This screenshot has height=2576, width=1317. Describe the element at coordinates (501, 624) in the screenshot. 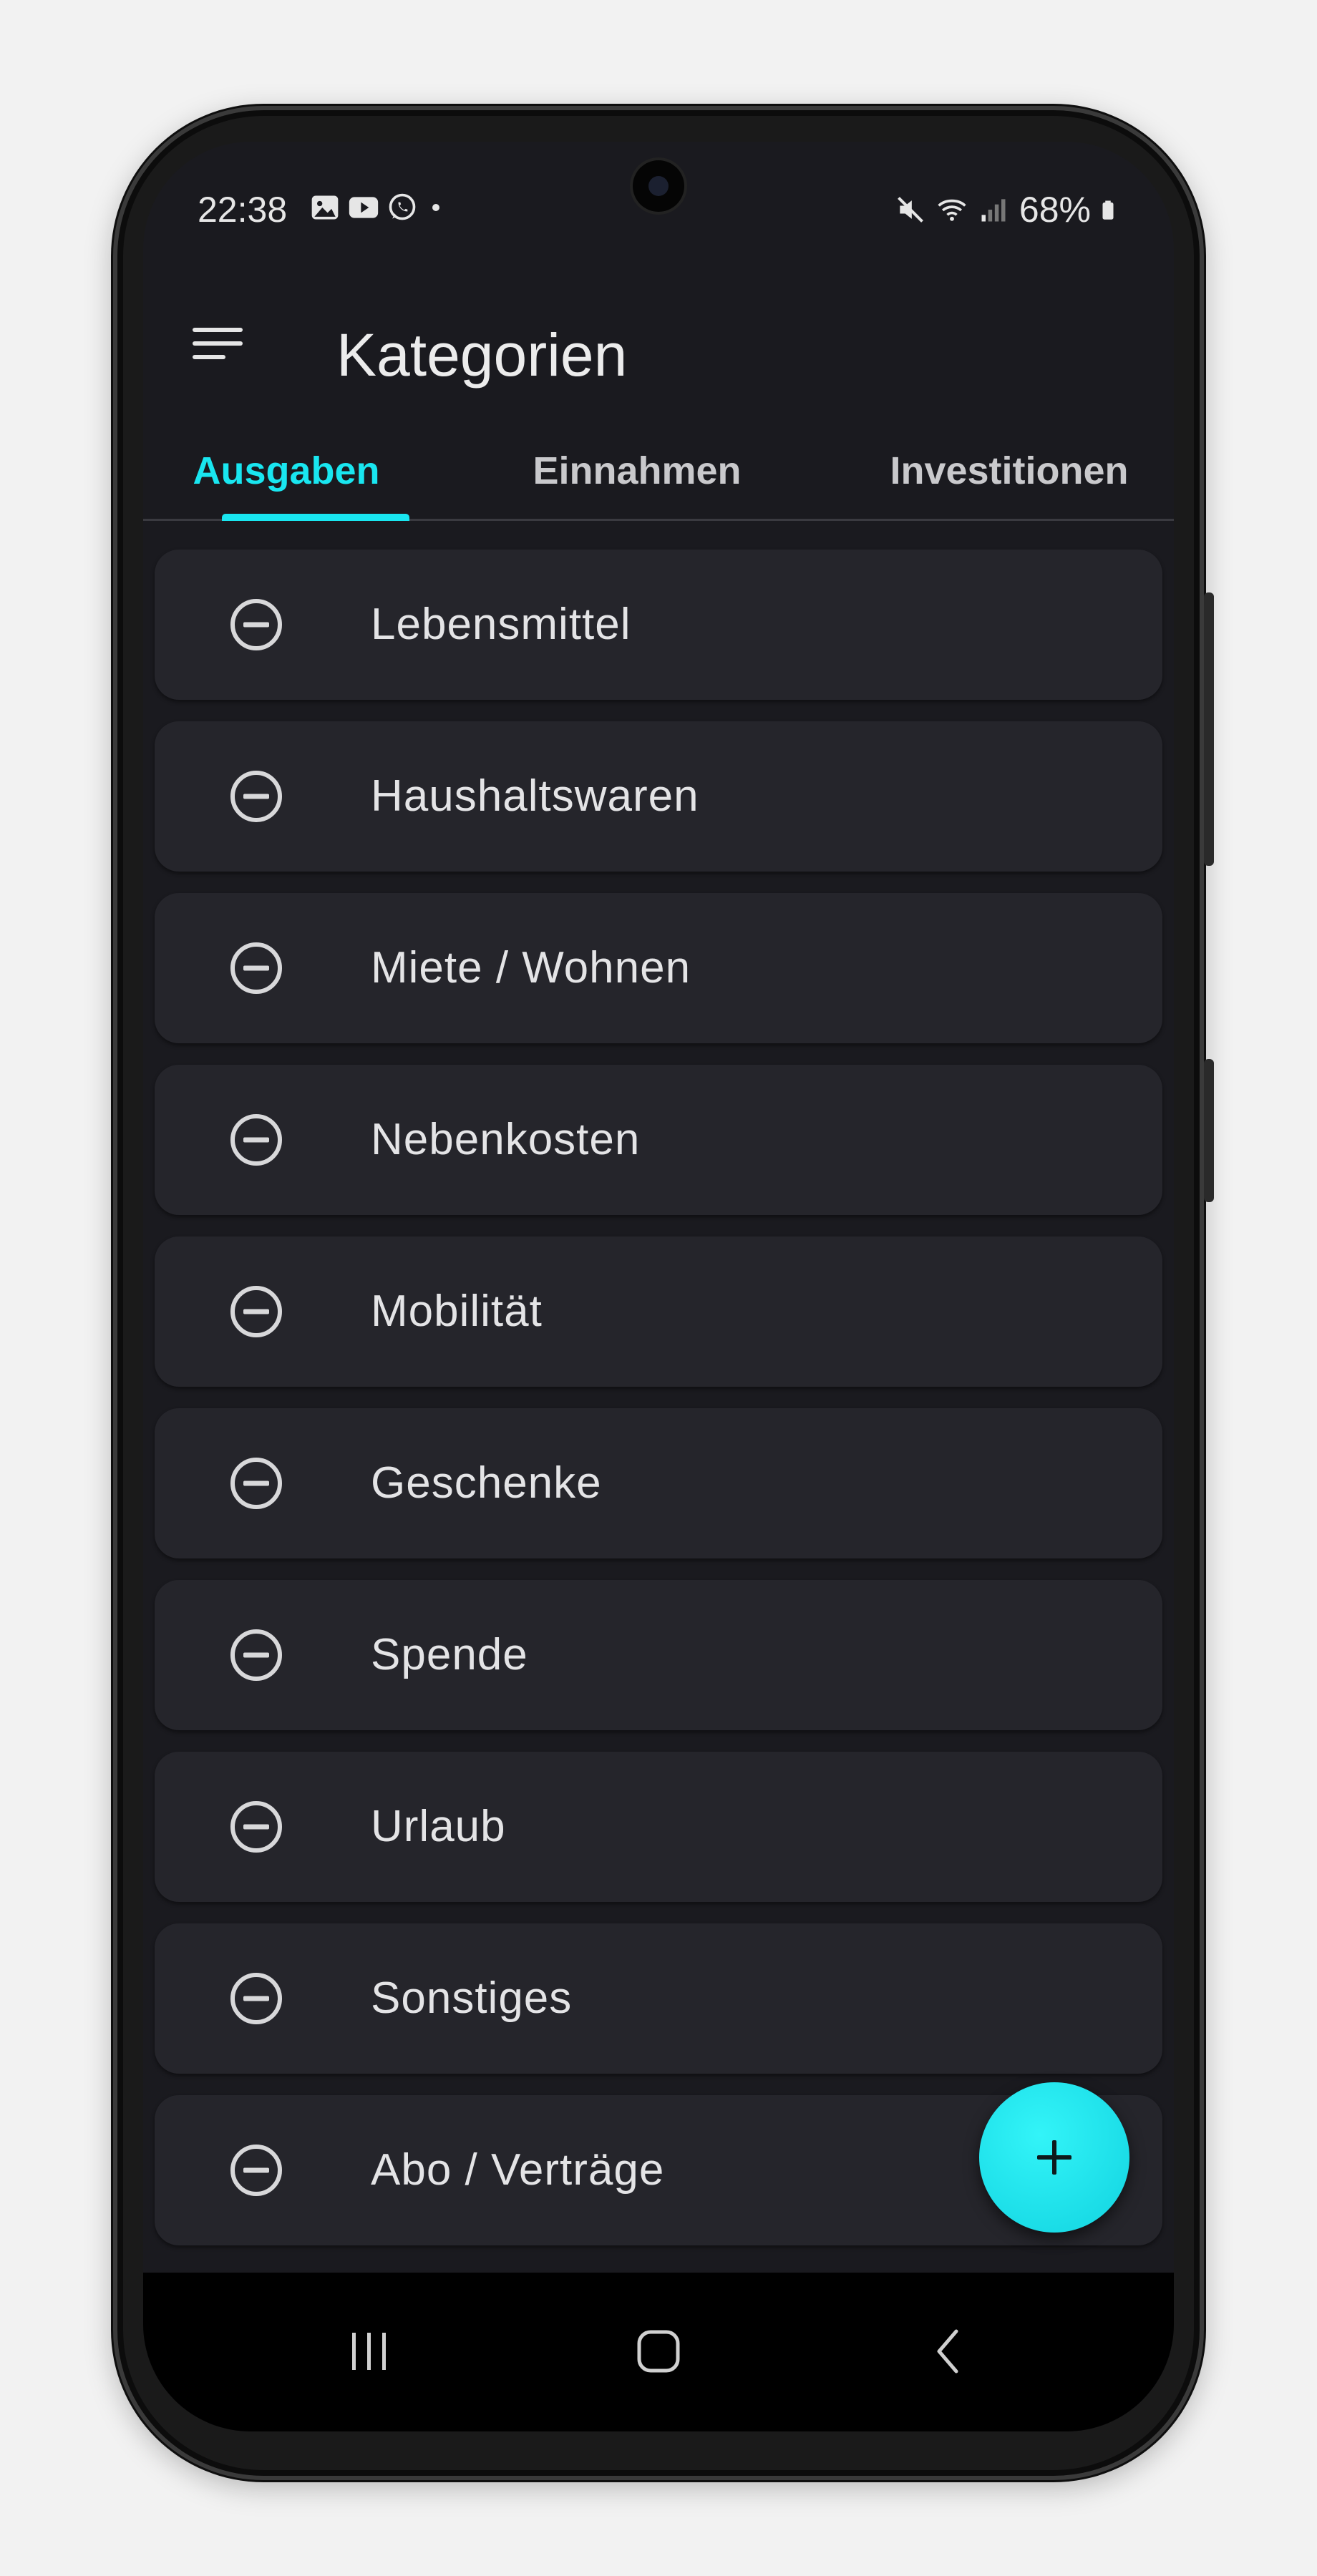

I see `item-label: Lebensmittel` at that location.